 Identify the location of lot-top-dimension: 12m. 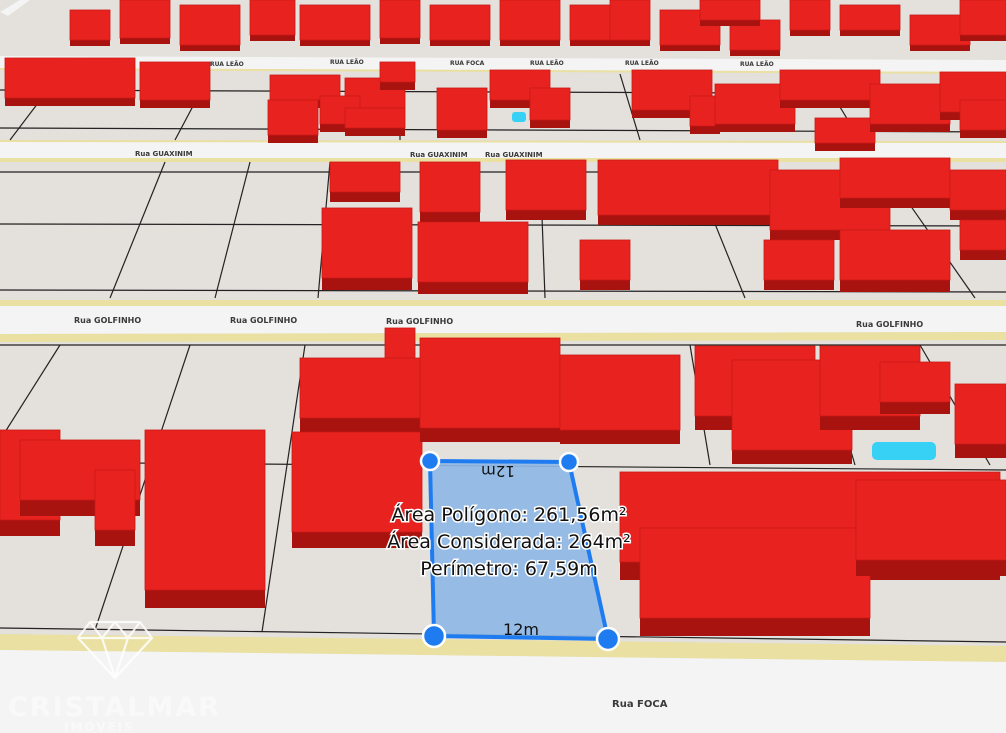
(498, 471).